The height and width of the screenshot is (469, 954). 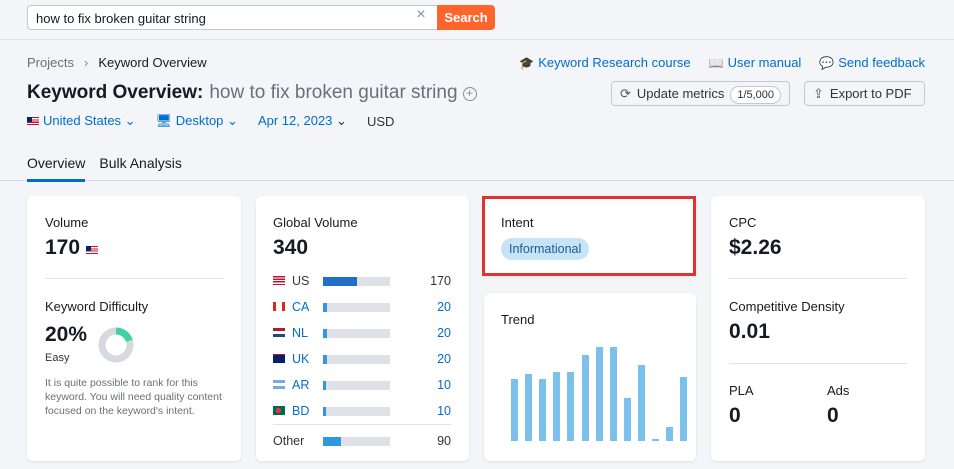 I want to click on country-row-nl: NL 20, so click(x=362, y=333).